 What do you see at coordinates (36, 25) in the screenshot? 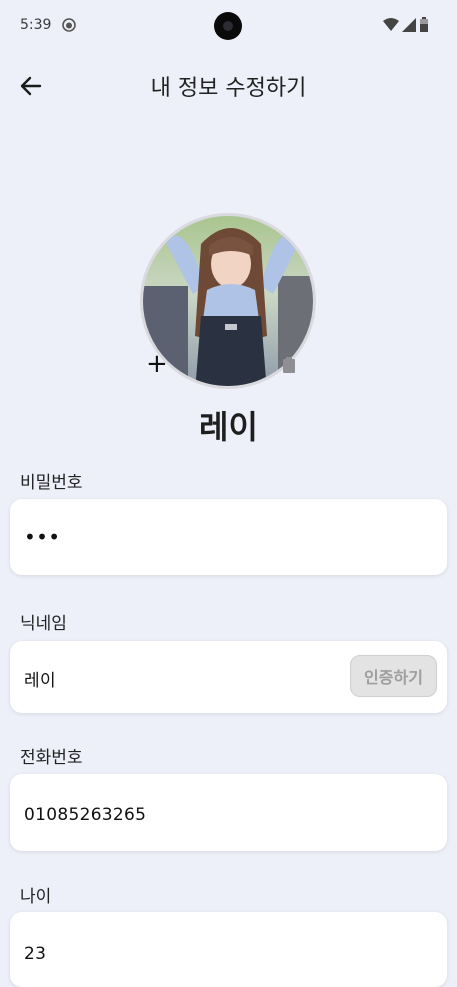
I see `status-time: 5:39` at bounding box center [36, 25].